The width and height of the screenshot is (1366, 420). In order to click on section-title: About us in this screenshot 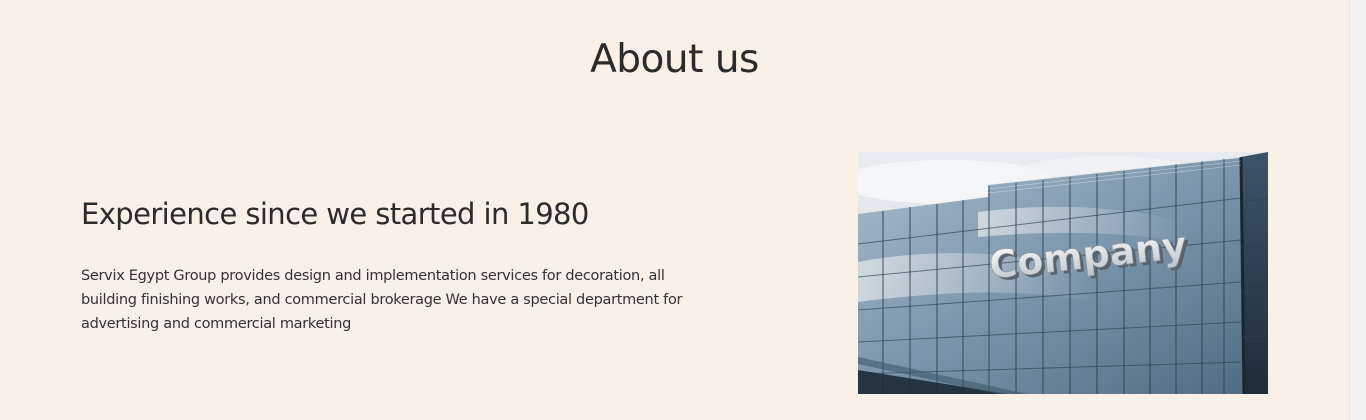, I will do `click(674, 59)`.